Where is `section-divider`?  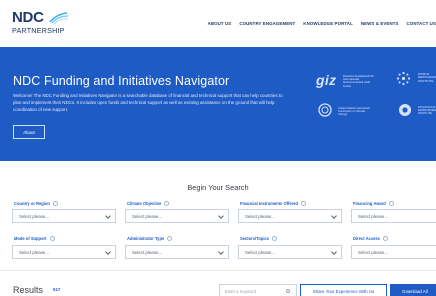 section-divider is located at coordinates (218, 270).